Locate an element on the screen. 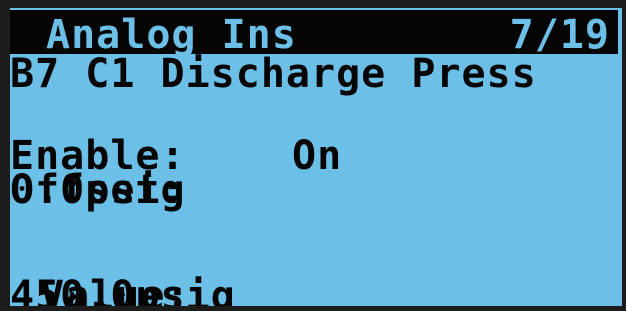  point-name: B7 C1 Discharge Press is located at coordinates (273, 74).